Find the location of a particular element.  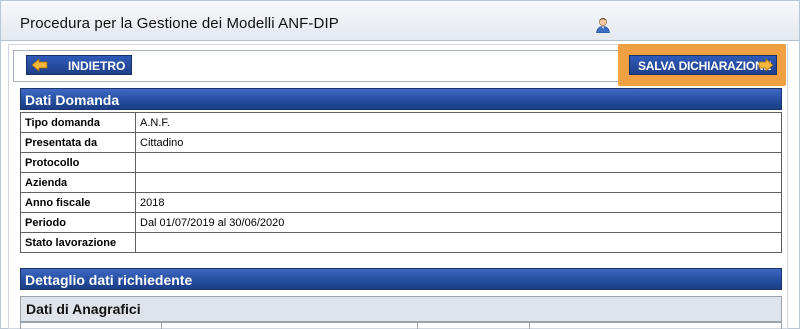

field-label: Protocollo is located at coordinates (78, 162).